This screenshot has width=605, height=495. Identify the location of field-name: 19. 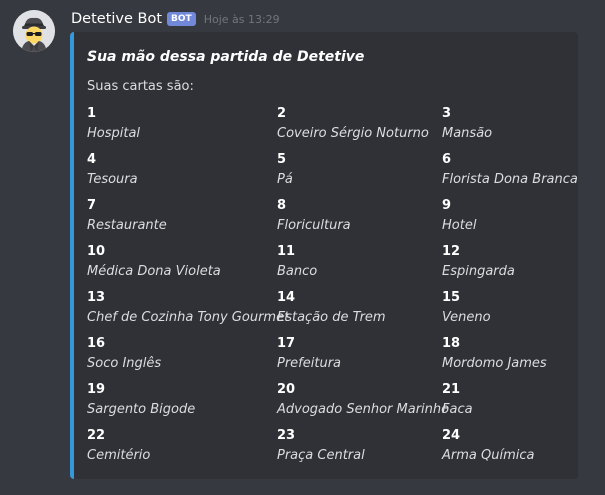
(96, 389).